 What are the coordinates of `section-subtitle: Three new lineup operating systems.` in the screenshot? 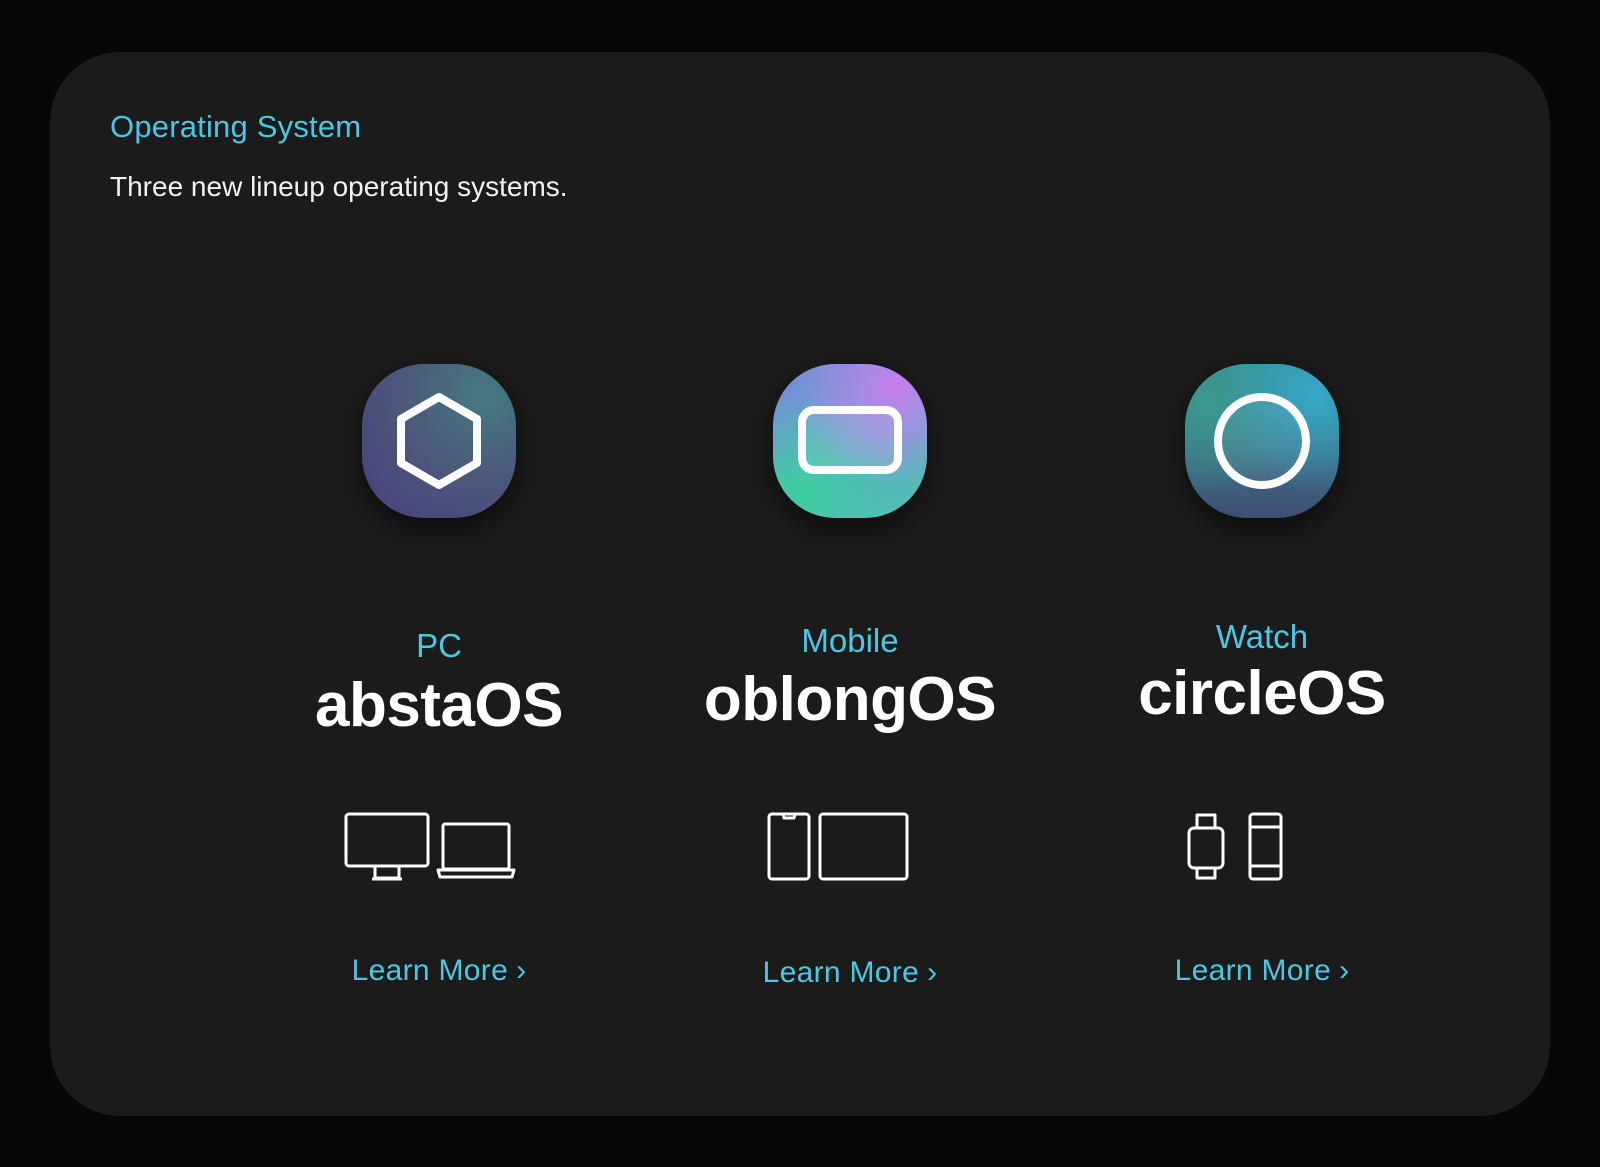 It's located at (339, 186).